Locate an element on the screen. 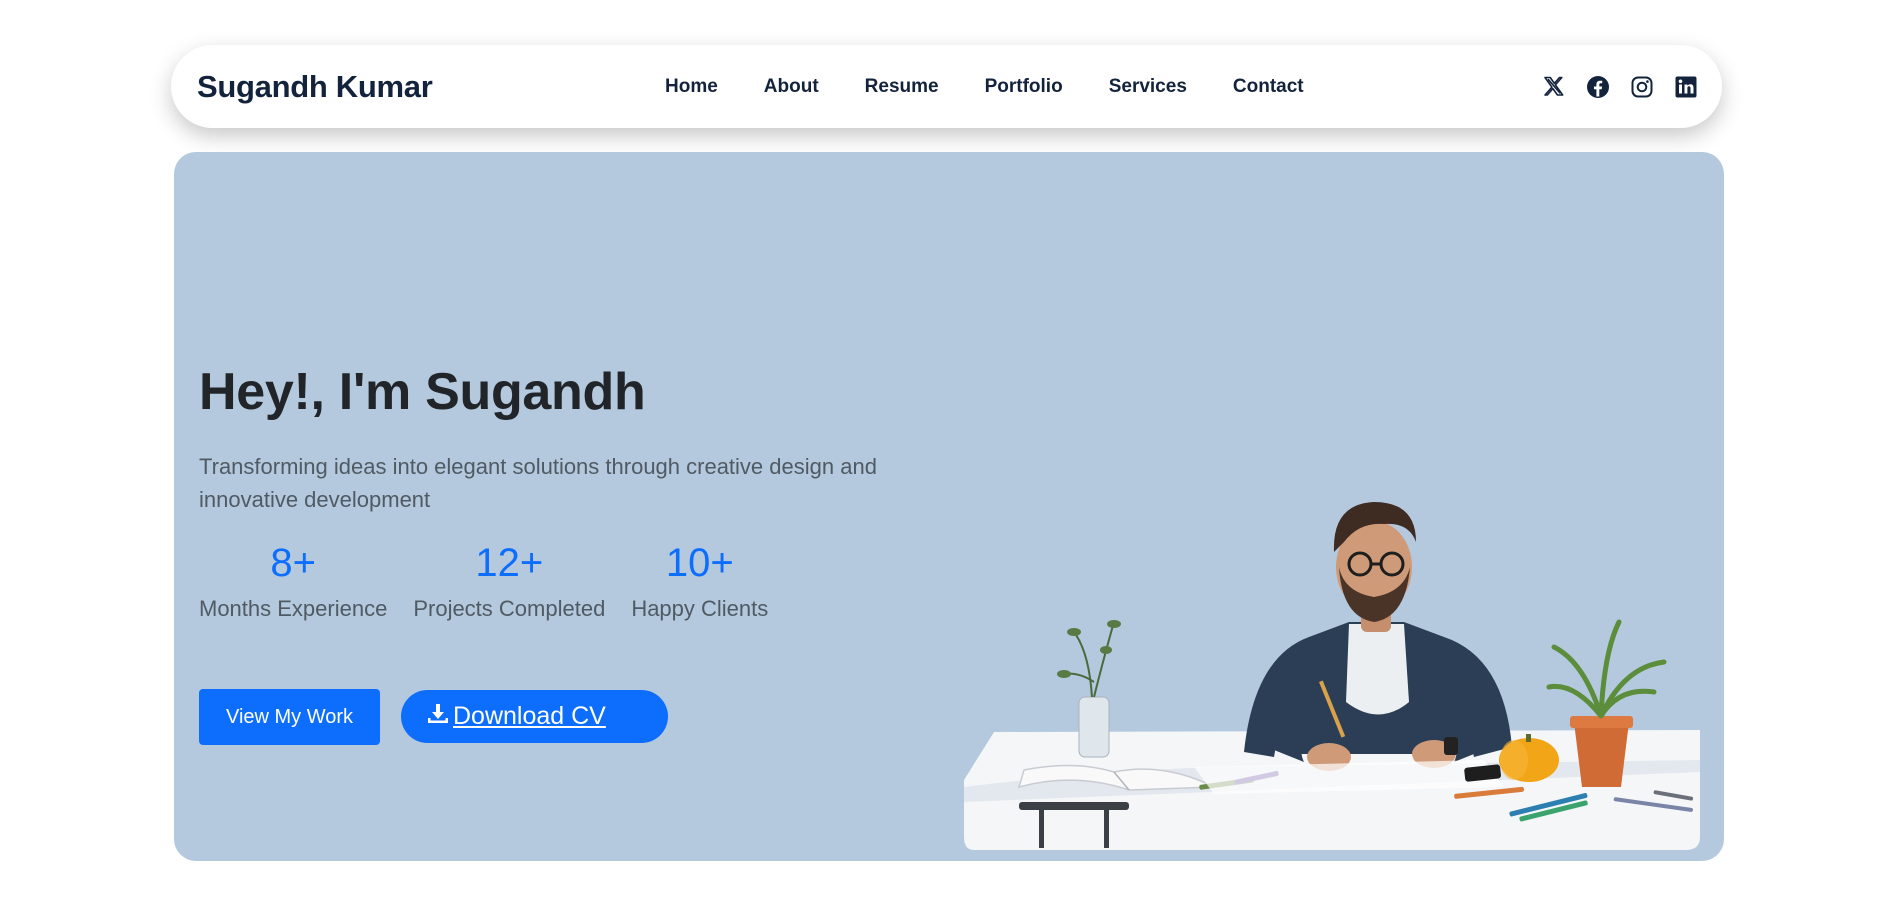 This screenshot has height=900, width=1885. stat-value: 8+ is located at coordinates (293, 563).